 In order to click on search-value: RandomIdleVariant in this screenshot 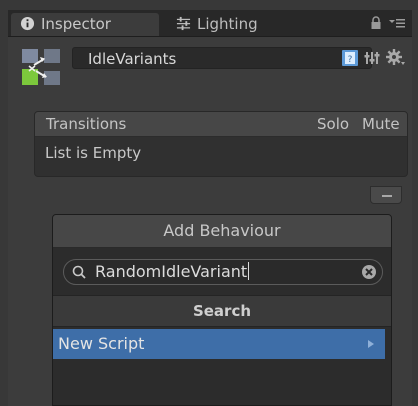, I will do `click(171, 271)`.